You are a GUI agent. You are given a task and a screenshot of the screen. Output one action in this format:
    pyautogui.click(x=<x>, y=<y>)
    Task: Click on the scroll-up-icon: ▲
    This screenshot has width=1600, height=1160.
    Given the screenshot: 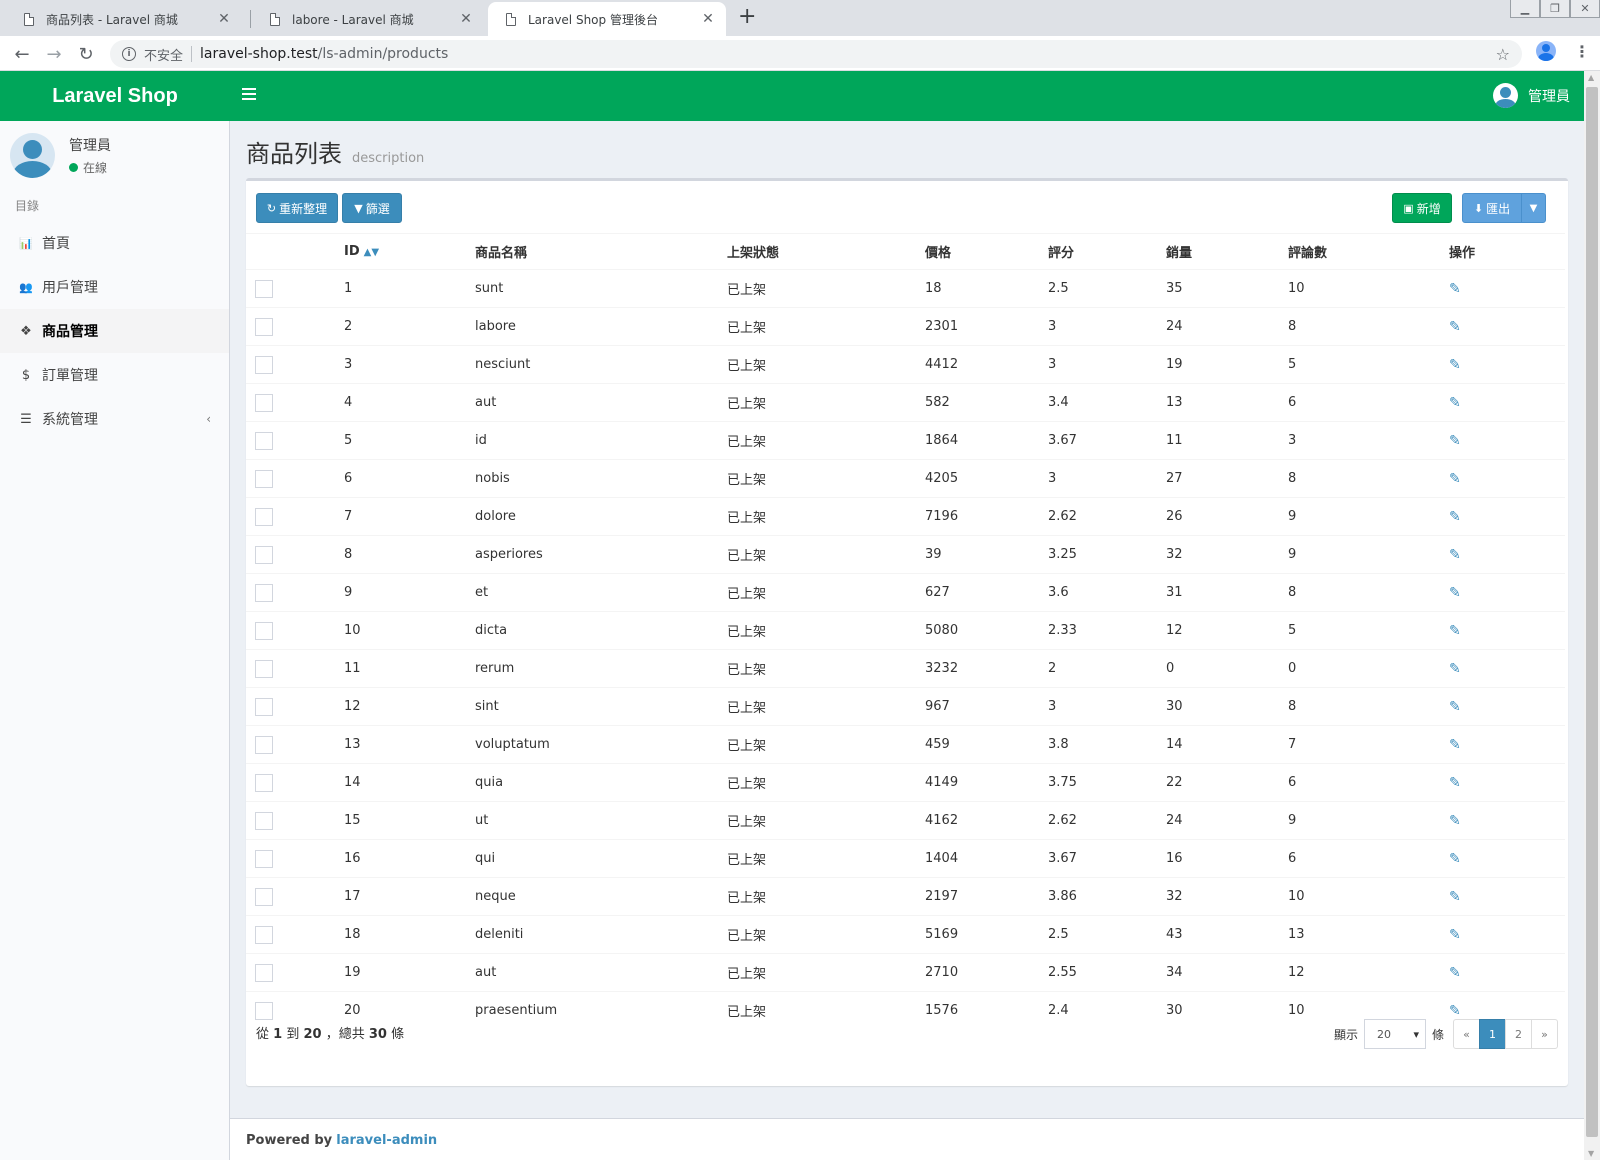 What is the action you would take?
    pyautogui.click(x=1591, y=77)
    